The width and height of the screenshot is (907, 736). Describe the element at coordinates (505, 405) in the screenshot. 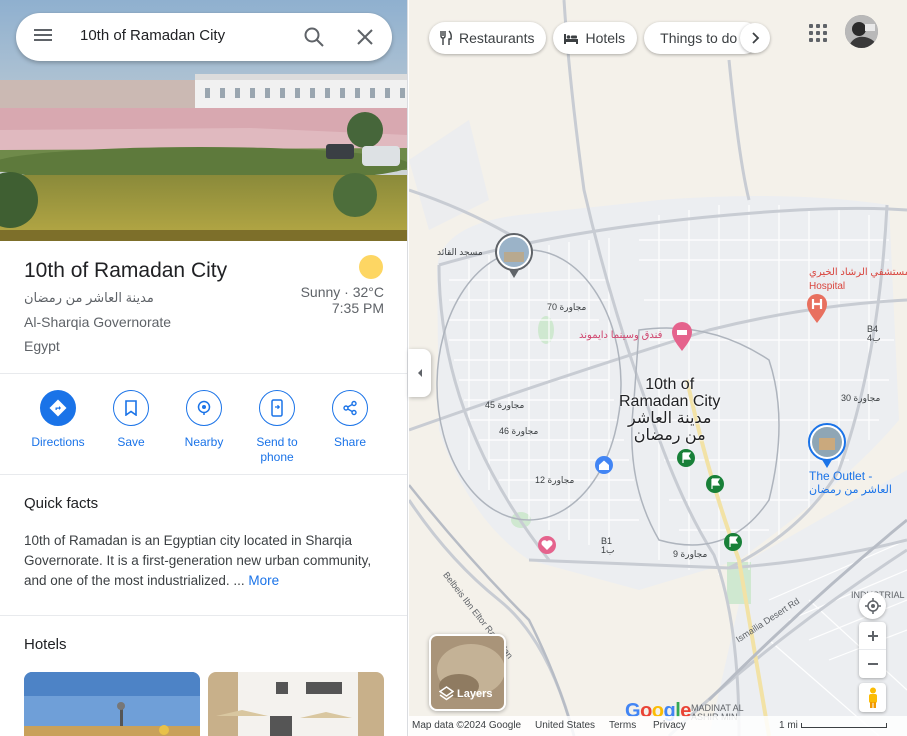

I see `district-label: مجاورة 45` at that location.